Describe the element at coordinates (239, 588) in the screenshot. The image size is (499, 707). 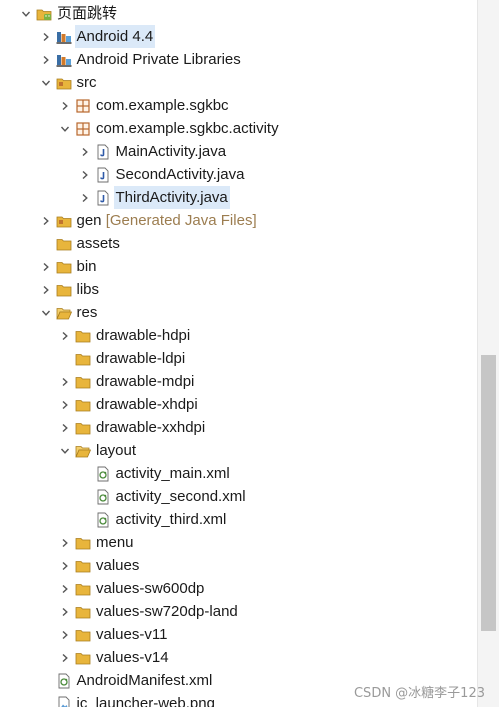
I see `tree-item: values-sw600dp` at that location.